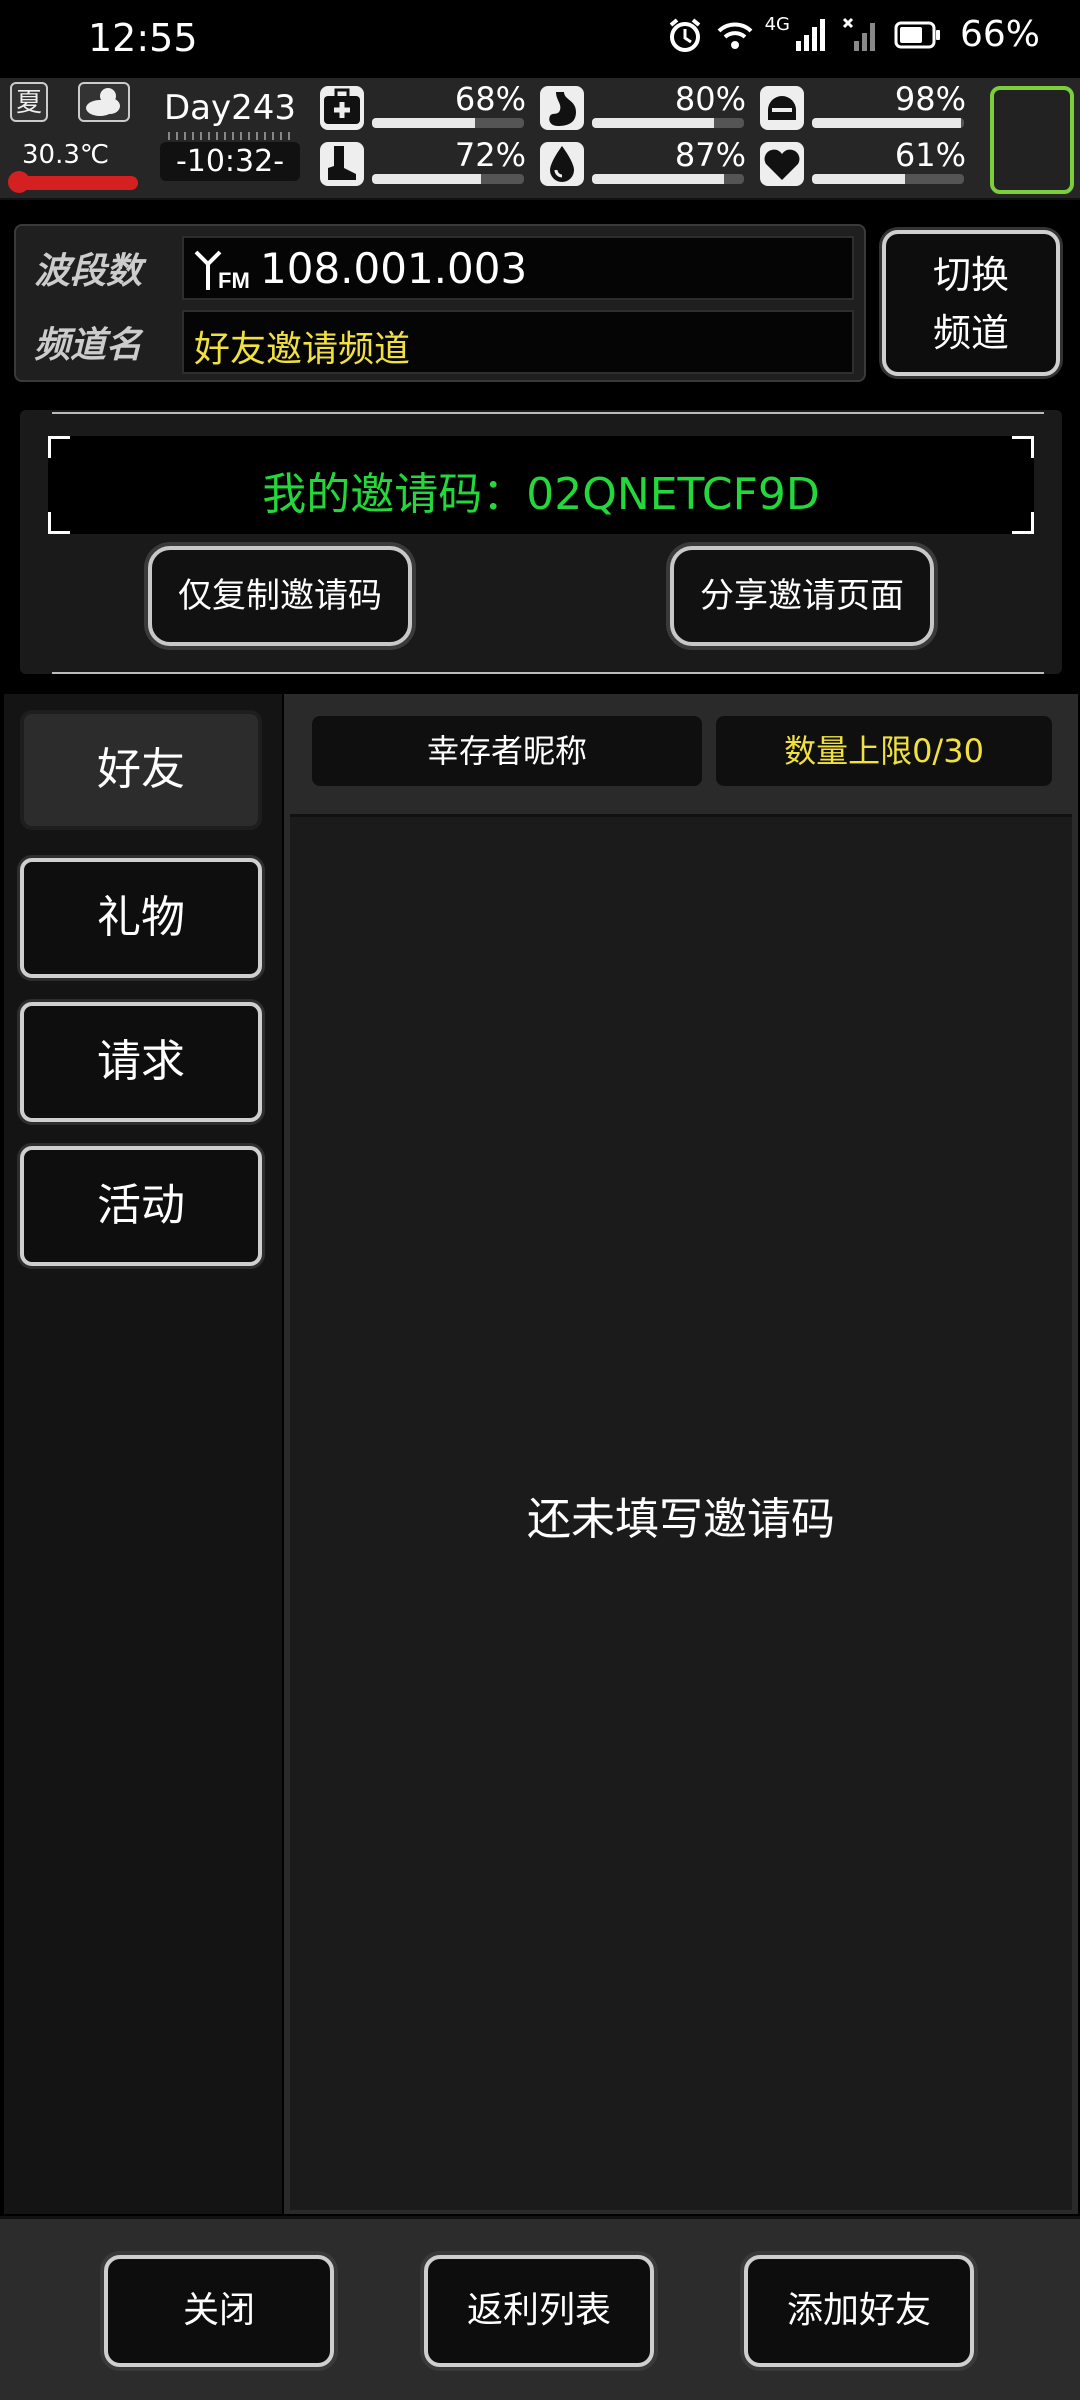 The image size is (1080, 2400). Describe the element at coordinates (562, 108) in the screenshot. I see `stomach-icon` at that location.